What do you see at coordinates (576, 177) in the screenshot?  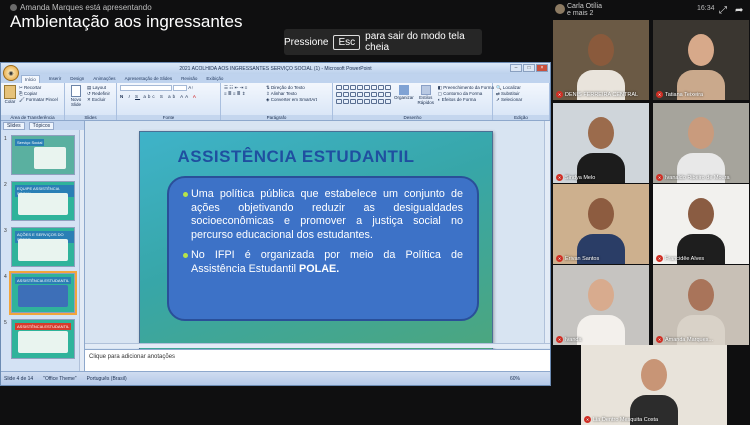 I see `participant-name: ✕ Sindya Melo` at bounding box center [576, 177].